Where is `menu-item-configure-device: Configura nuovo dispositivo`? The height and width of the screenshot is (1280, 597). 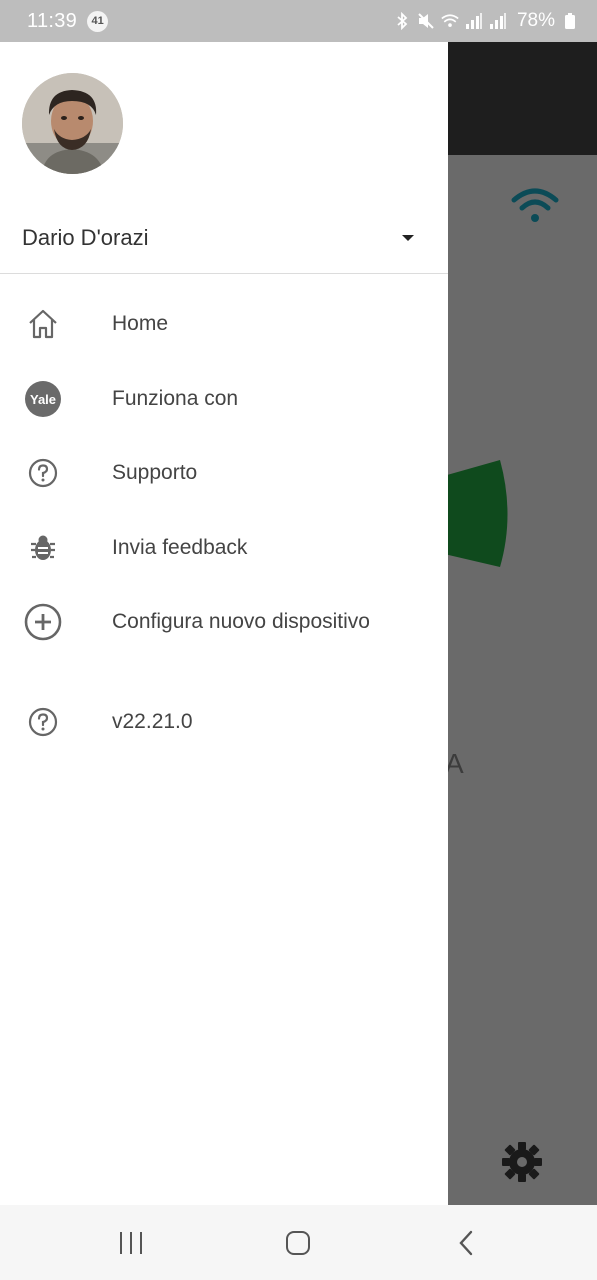
menu-item-configure-device: Configura nuovo dispositivo is located at coordinates (224, 622).